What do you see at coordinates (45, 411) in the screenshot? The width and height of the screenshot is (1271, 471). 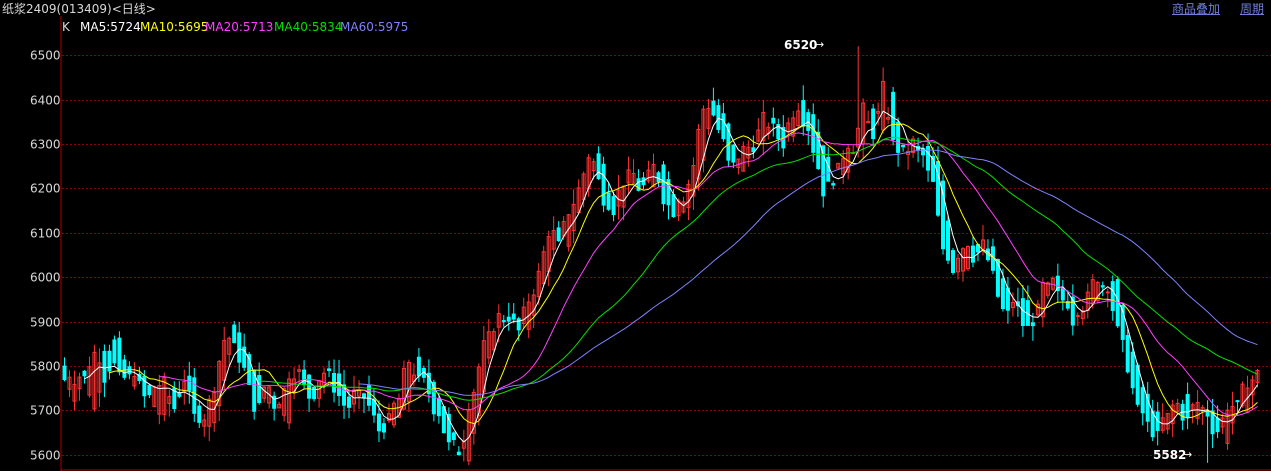 I see `y-tick-label-5700: 5700` at bounding box center [45, 411].